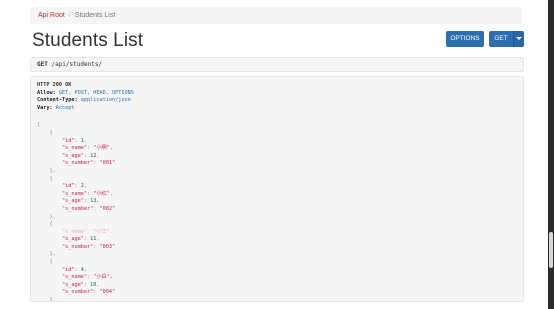 The width and height of the screenshot is (554, 309). What do you see at coordinates (96, 92) in the screenshot?
I see `header-value: GET, POST, HEAD, OPTIONS` at bounding box center [96, 92].